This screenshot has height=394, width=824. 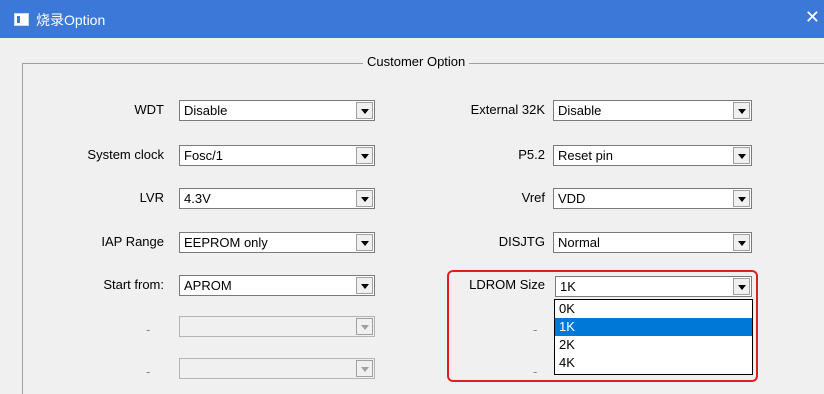 What do you see at coordinates (412, 19) in the screenshot?
I see `title-bar: 烧录Option ✕` at bounding box center [412, 19].